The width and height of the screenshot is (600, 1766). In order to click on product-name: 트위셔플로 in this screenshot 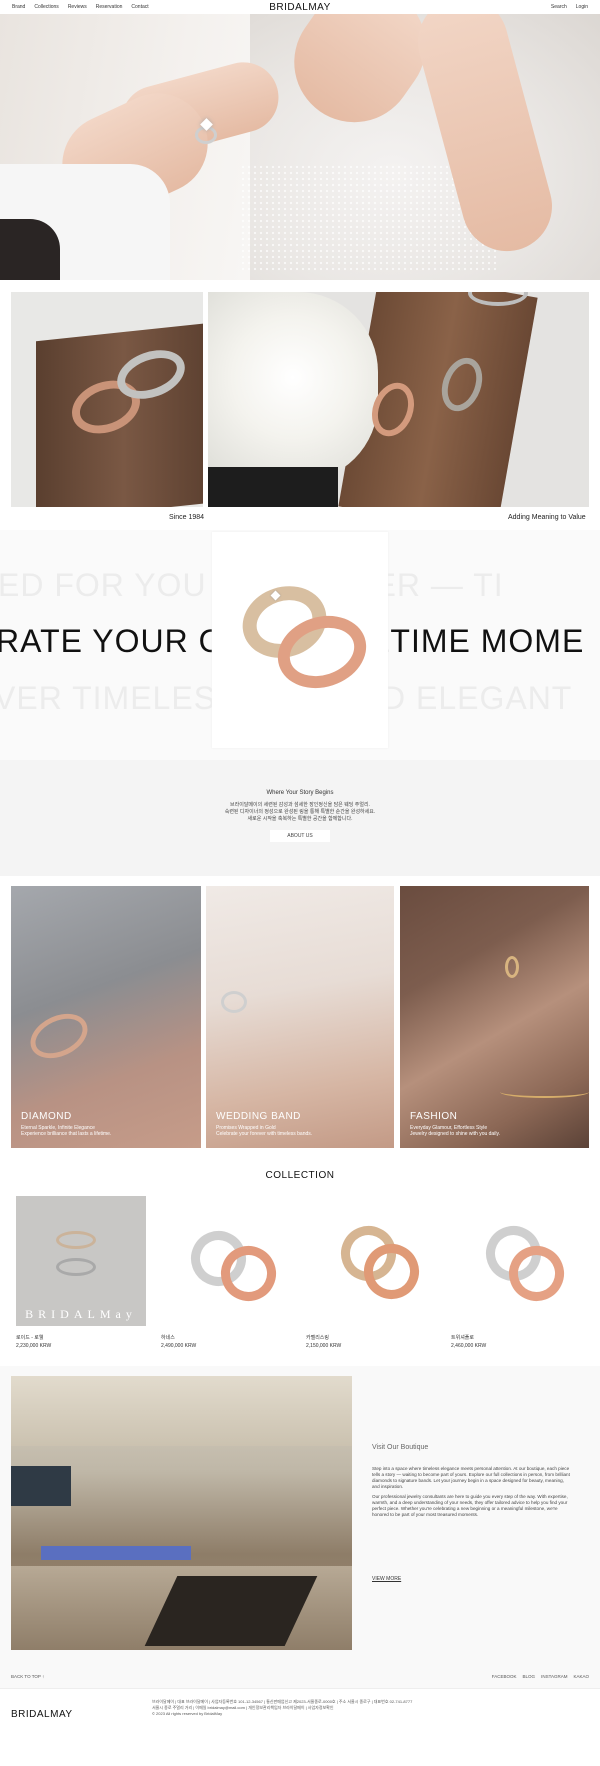, I will do `click(516, 1337)`.